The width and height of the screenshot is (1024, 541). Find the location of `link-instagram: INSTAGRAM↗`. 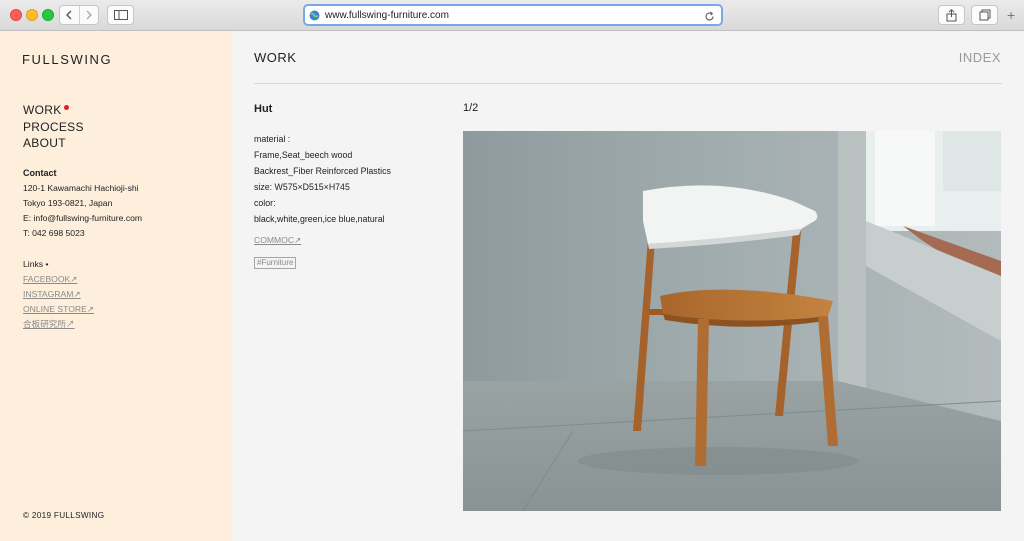

link-instagram: INSTAGRAM↗ is located at coordinates (58, 294).